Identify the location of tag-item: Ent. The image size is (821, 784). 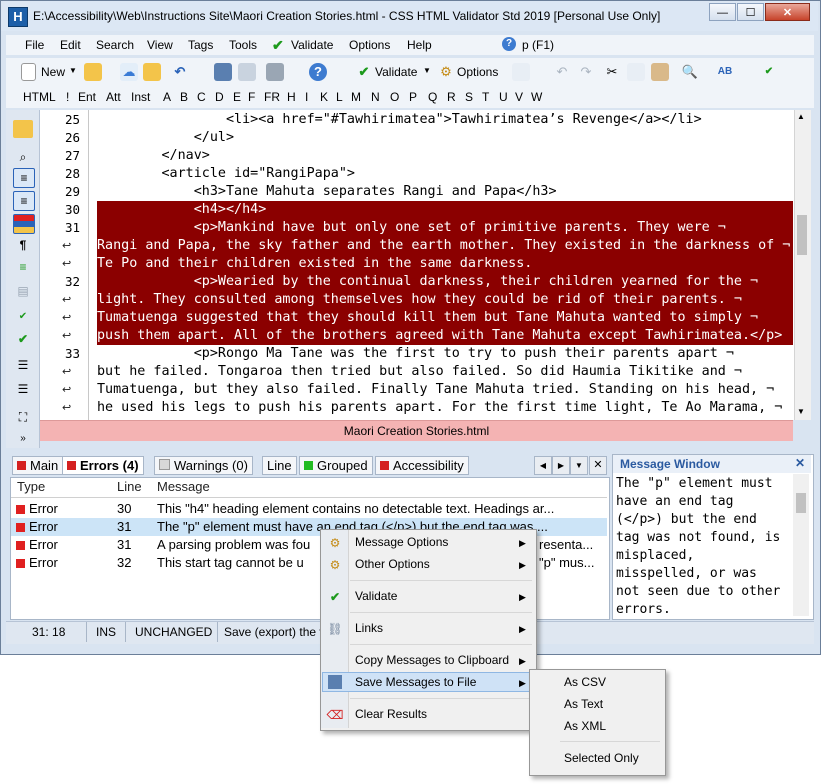
(87, 97).